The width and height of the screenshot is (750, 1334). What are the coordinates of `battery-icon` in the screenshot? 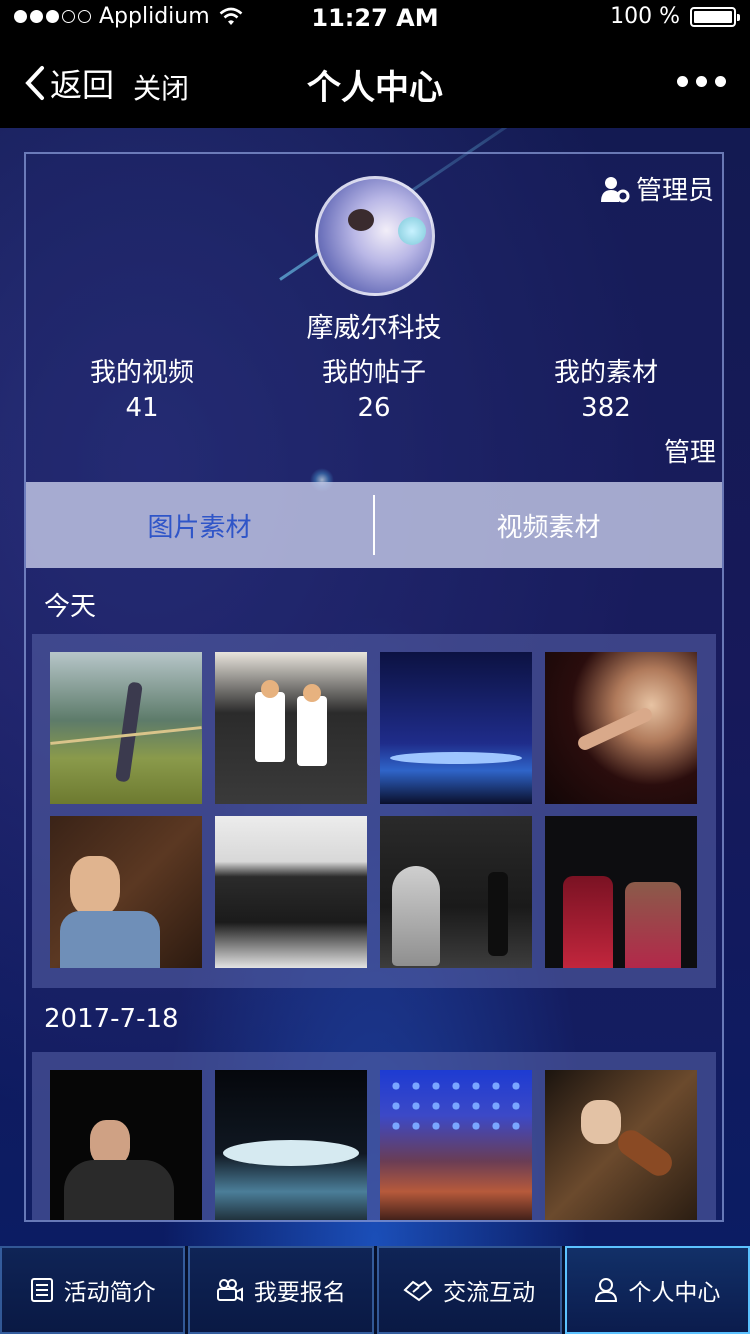 It's located at (715, 16).